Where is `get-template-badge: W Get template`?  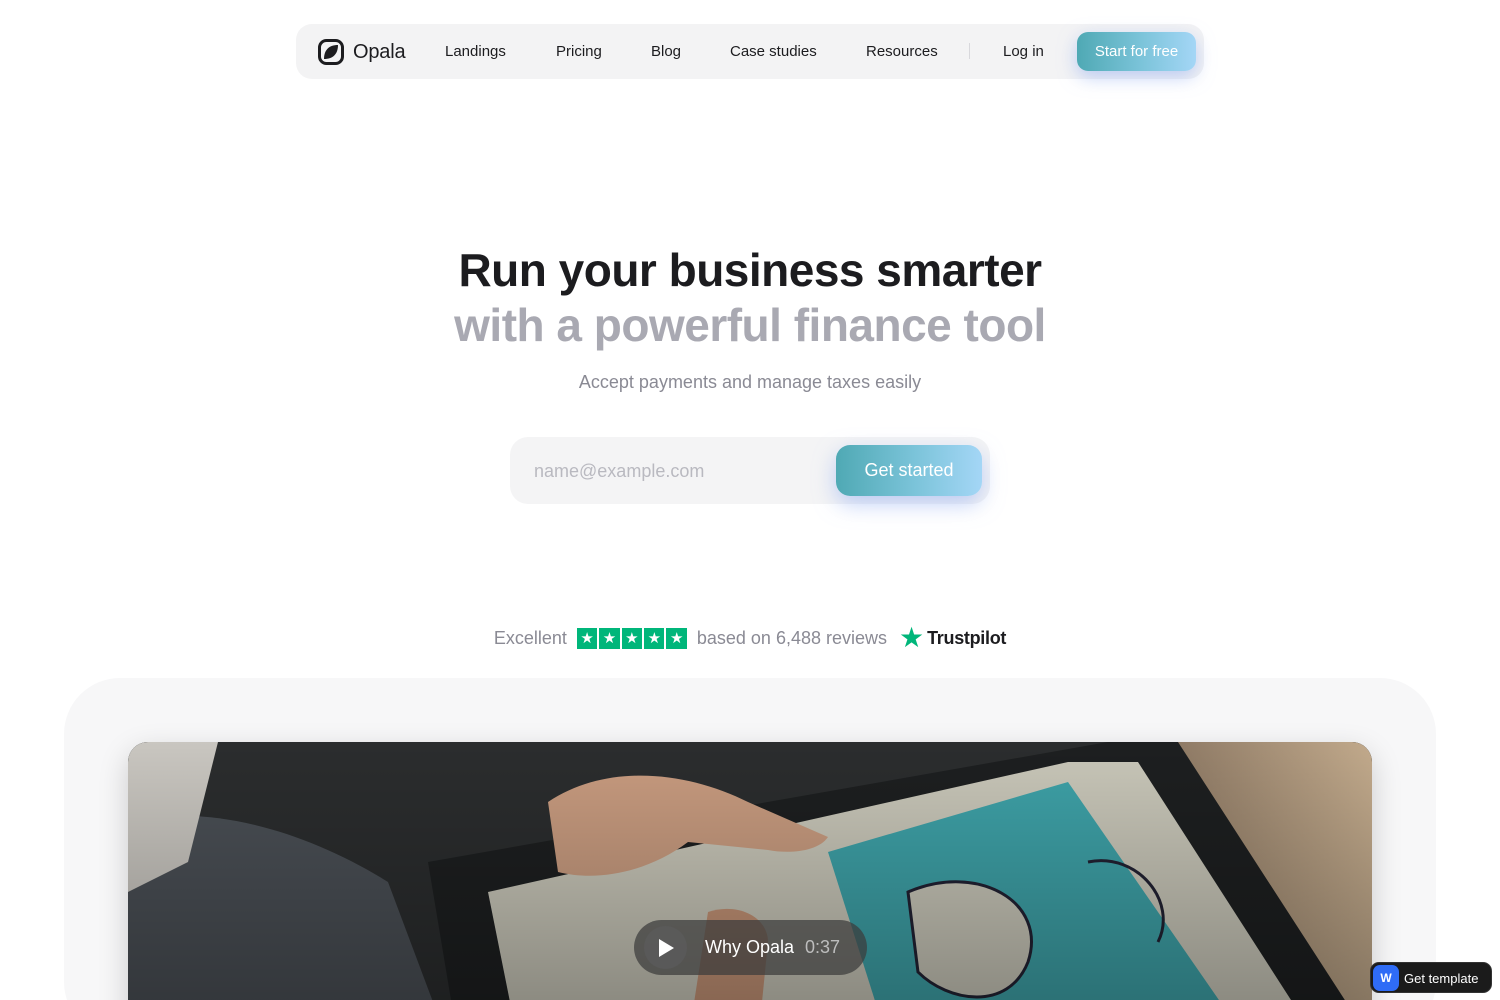 get-template-badge: W Get template is located at coordinates (1431, 977).